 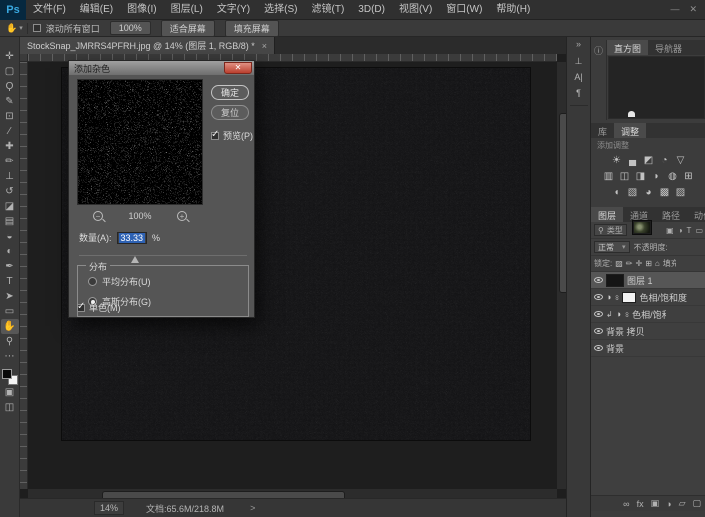 What do you see at coordinates (10, 407) in the screenshot?
I see `screen-mode-icon: ◫` at bounding box center [10, 407].